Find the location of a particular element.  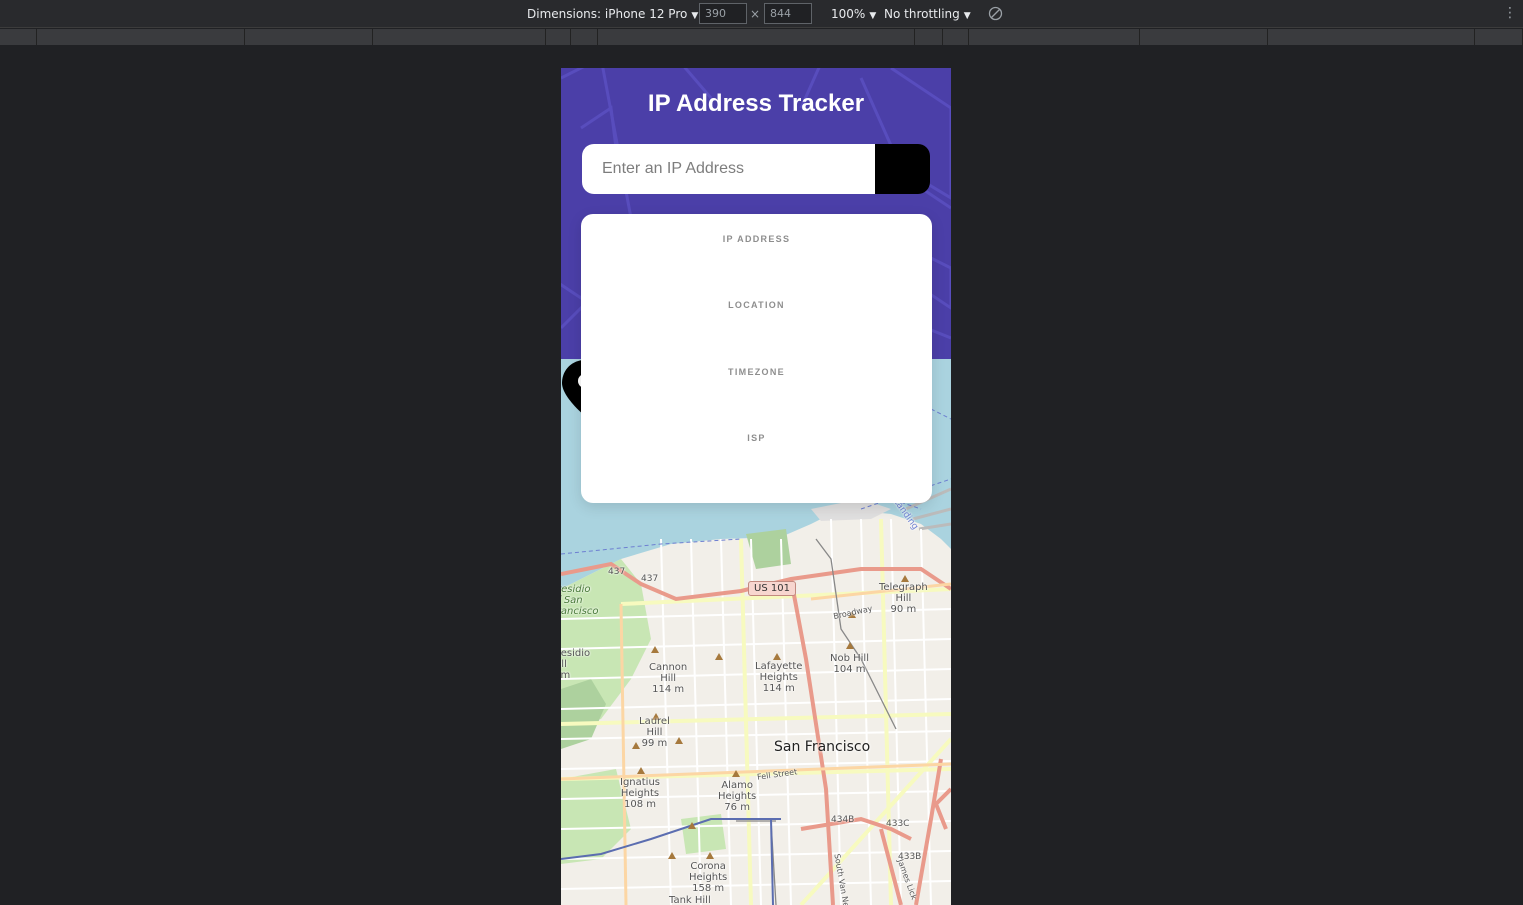

throttling-dropdown: No throttling ▼ is located at coordinates (927, 14).